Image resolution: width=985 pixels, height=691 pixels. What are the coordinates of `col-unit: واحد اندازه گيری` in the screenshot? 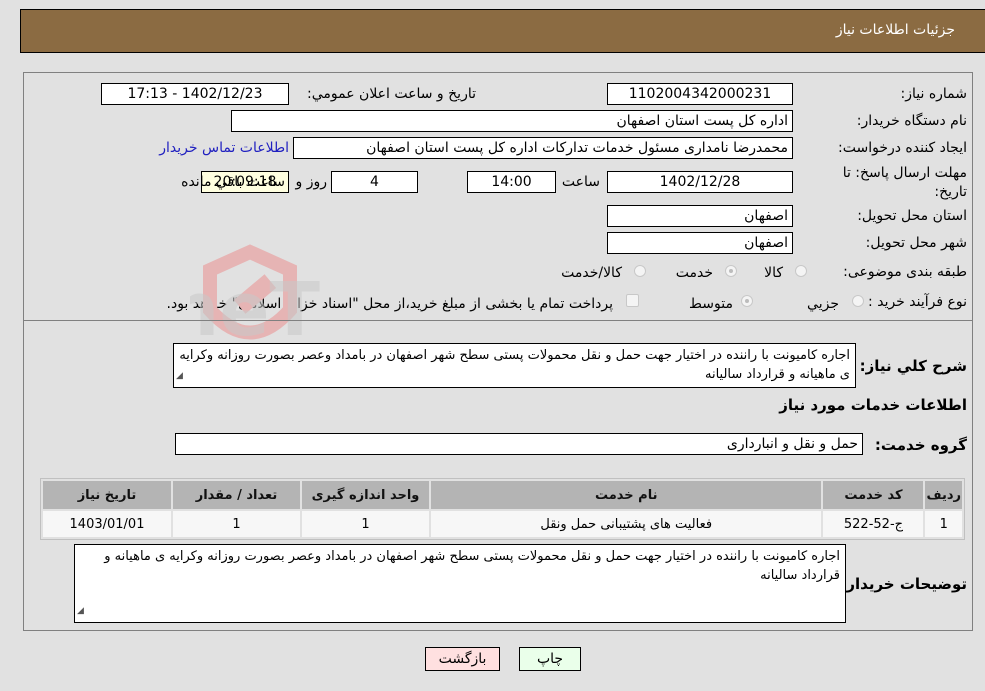 It's located at (365, 495).